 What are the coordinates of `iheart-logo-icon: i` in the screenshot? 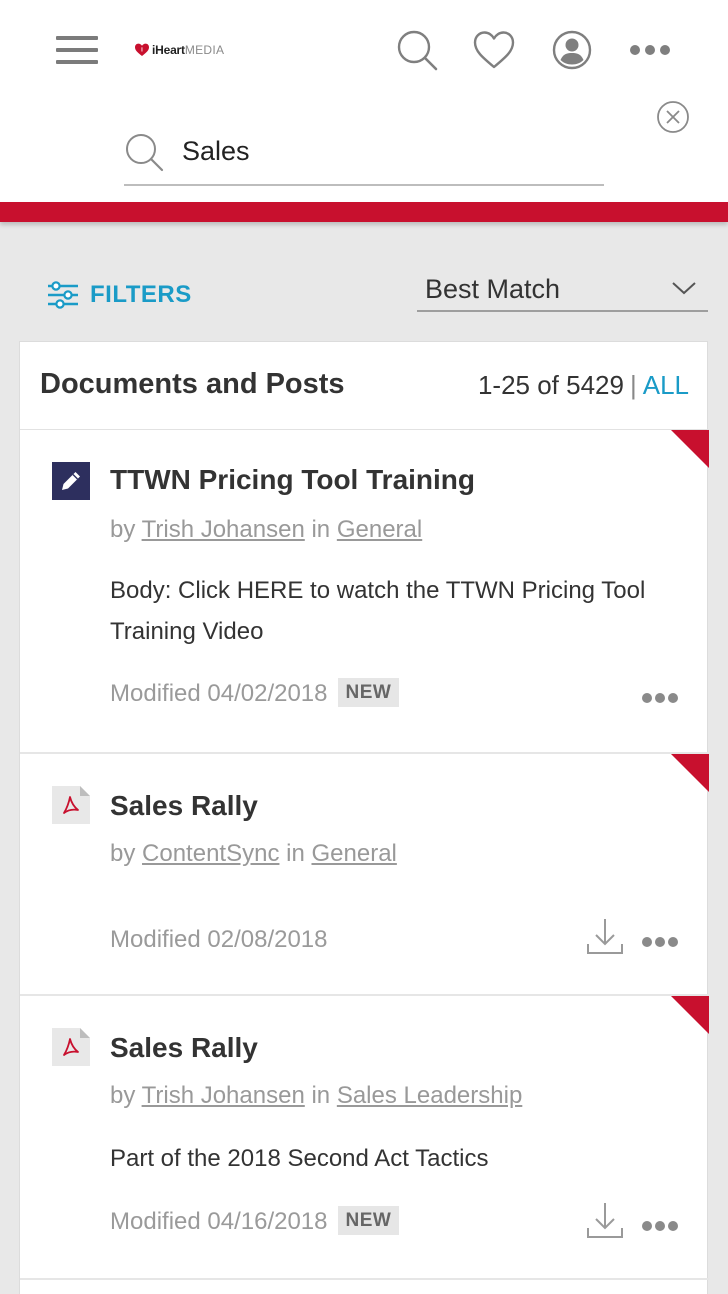 It's located at (142, 49).